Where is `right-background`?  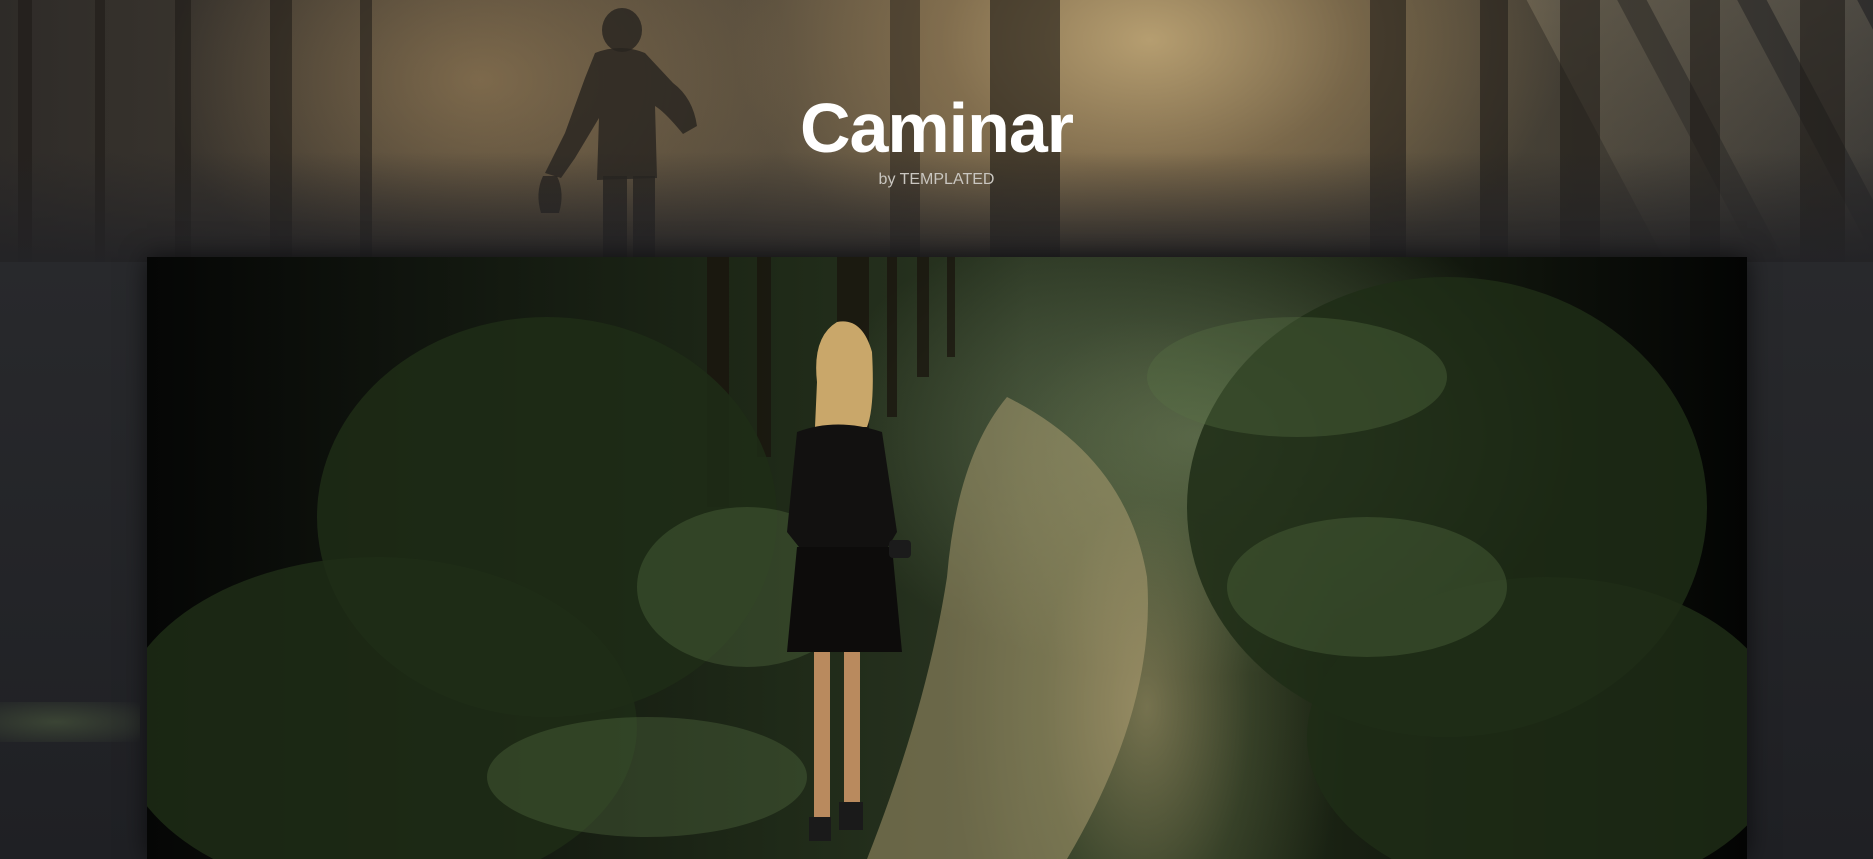 right-background is located at coordinates (1810, 560).